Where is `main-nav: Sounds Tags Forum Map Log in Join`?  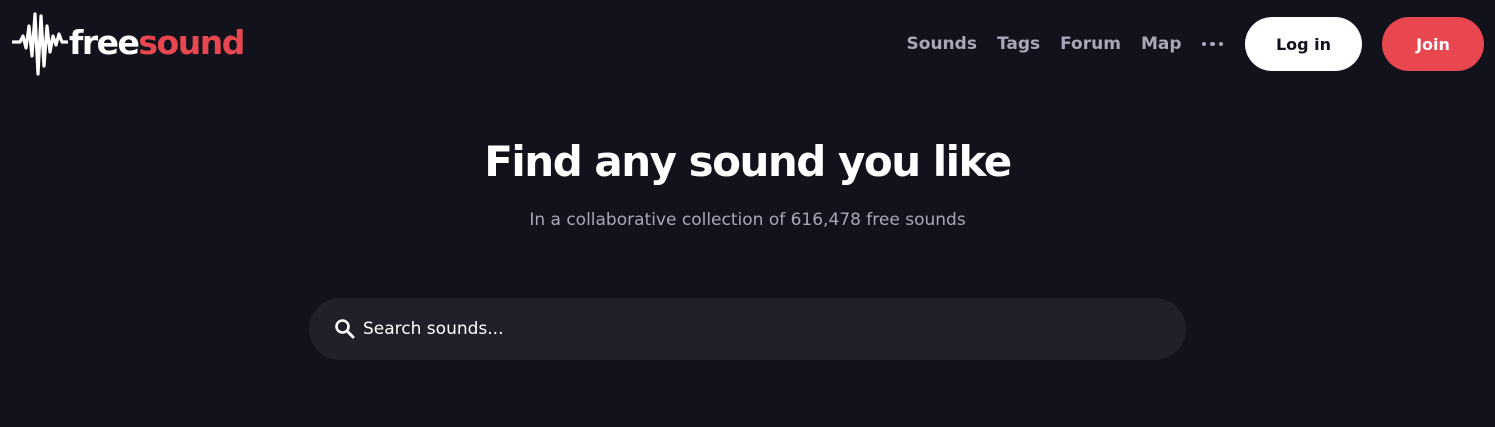 main-nav: Sounds Tags Forum Map Log in Join is located at coordinates (1195, 44).